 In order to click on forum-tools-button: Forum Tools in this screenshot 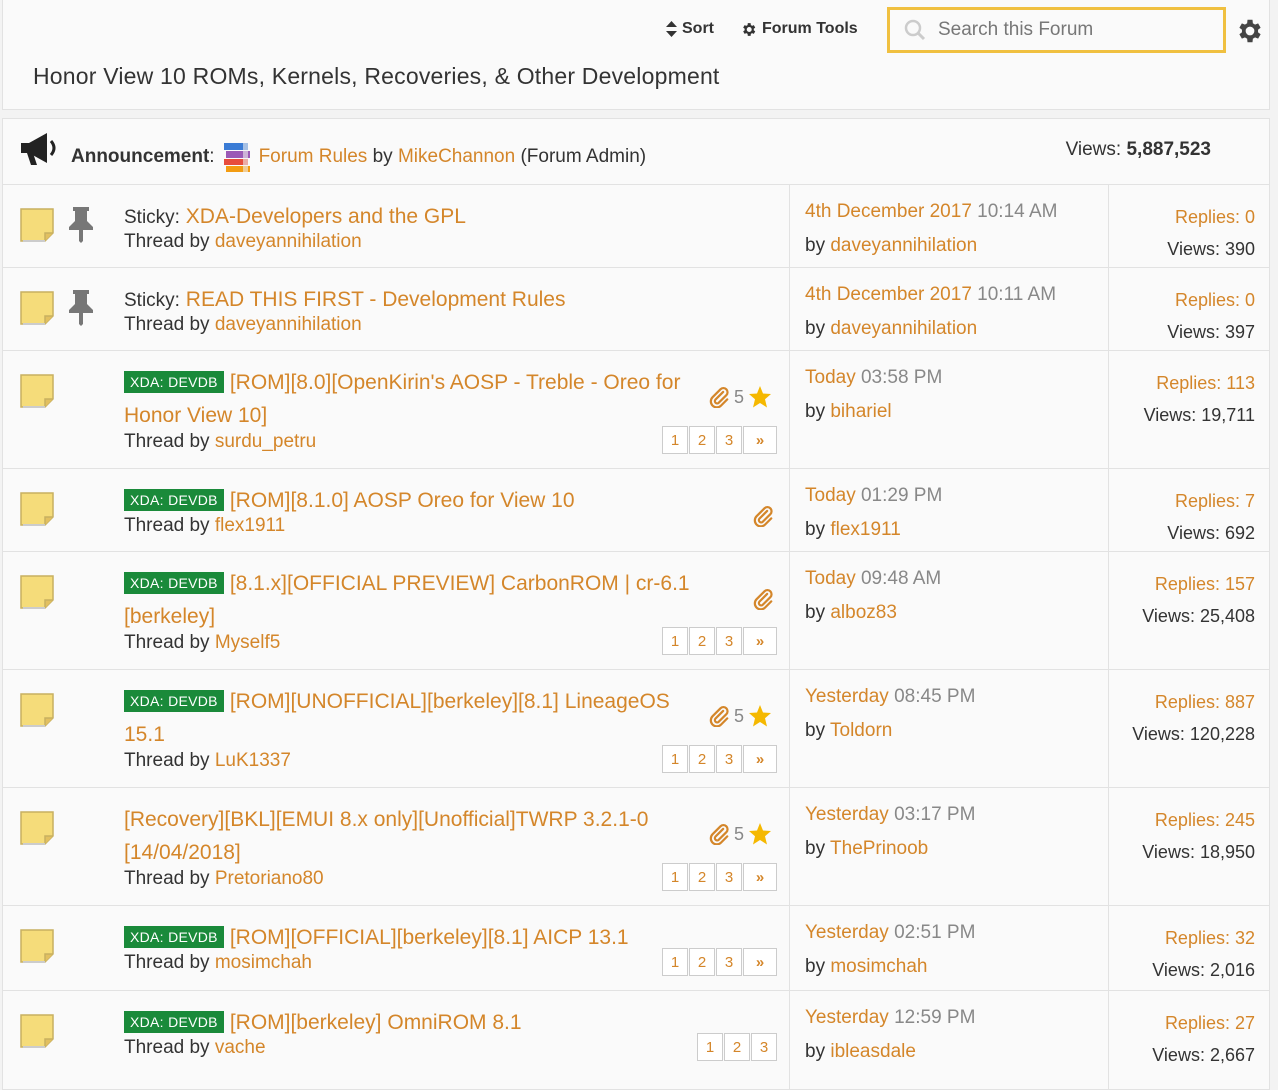, I will do `click(799, 29)`.